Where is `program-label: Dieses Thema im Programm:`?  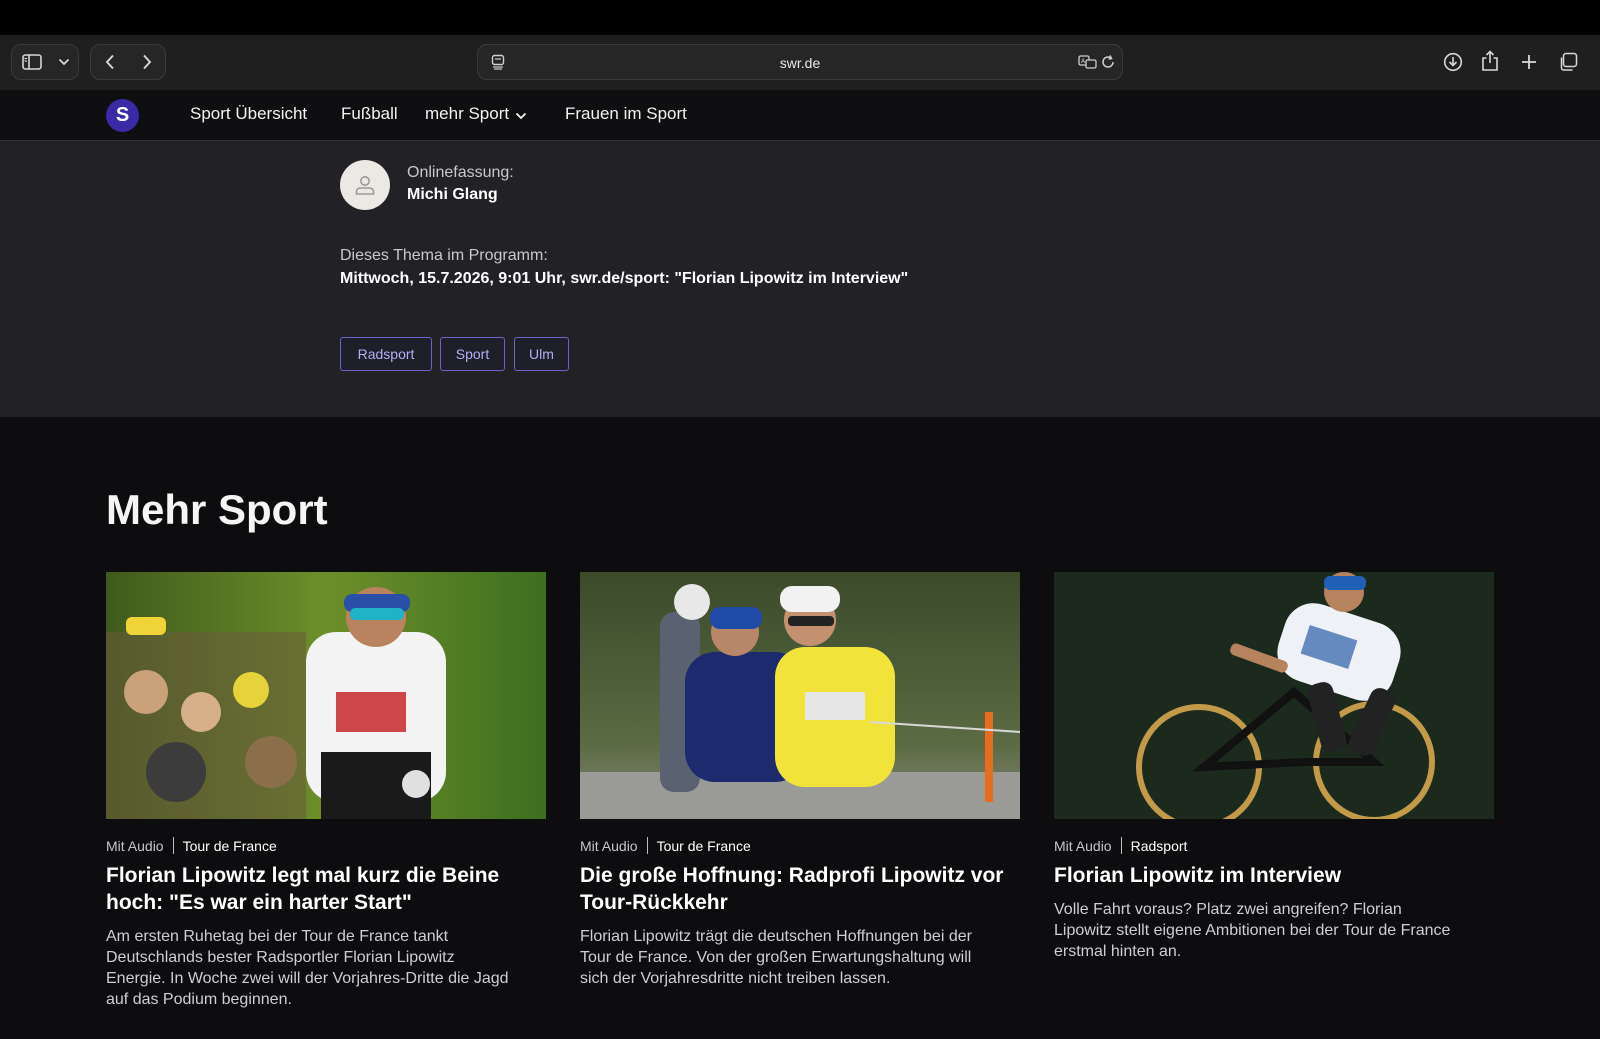 program-label: Dieses Thema im Programm: is located at coordinates (444, 255).